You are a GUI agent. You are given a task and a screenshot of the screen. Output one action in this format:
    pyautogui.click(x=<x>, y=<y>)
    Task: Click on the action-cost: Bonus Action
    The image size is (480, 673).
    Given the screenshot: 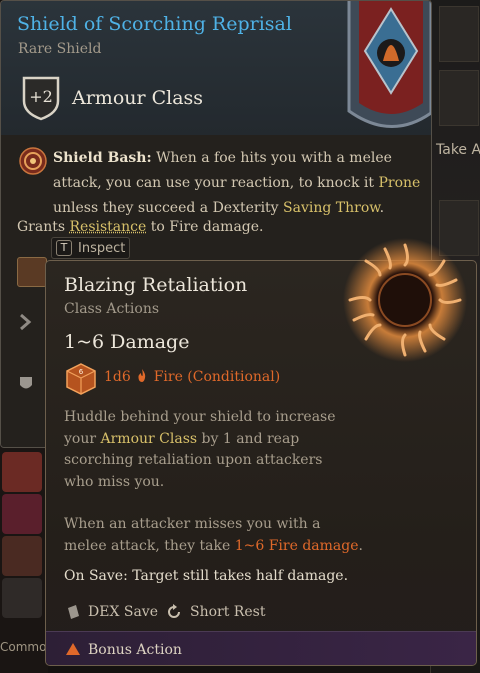 What is the action you would take?
    pyautogui.click(x=135, y=650)
    